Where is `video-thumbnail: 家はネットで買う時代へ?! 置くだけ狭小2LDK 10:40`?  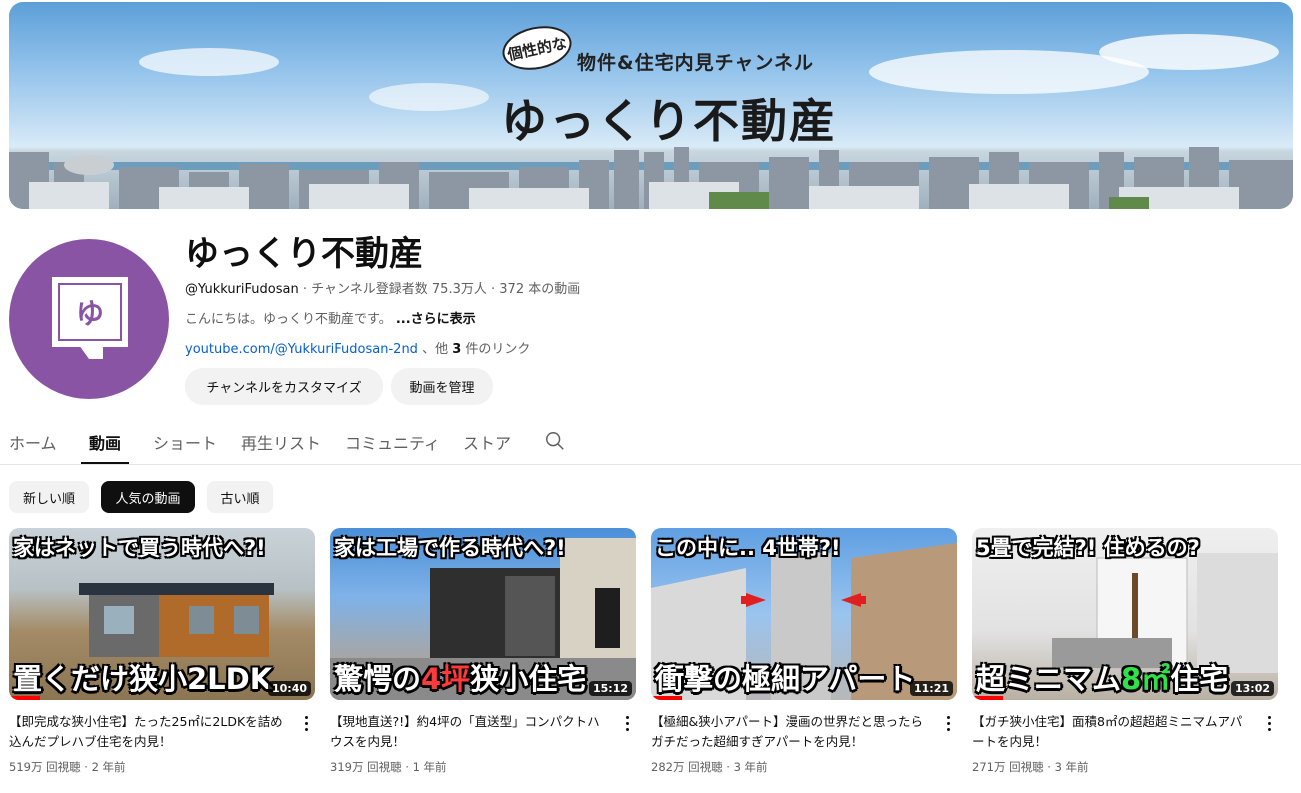
video-thumbnail: 家はネットで買う時代へ?! 置くだけ狭小2LDK 10:40 is located at coordinates (162, 614).